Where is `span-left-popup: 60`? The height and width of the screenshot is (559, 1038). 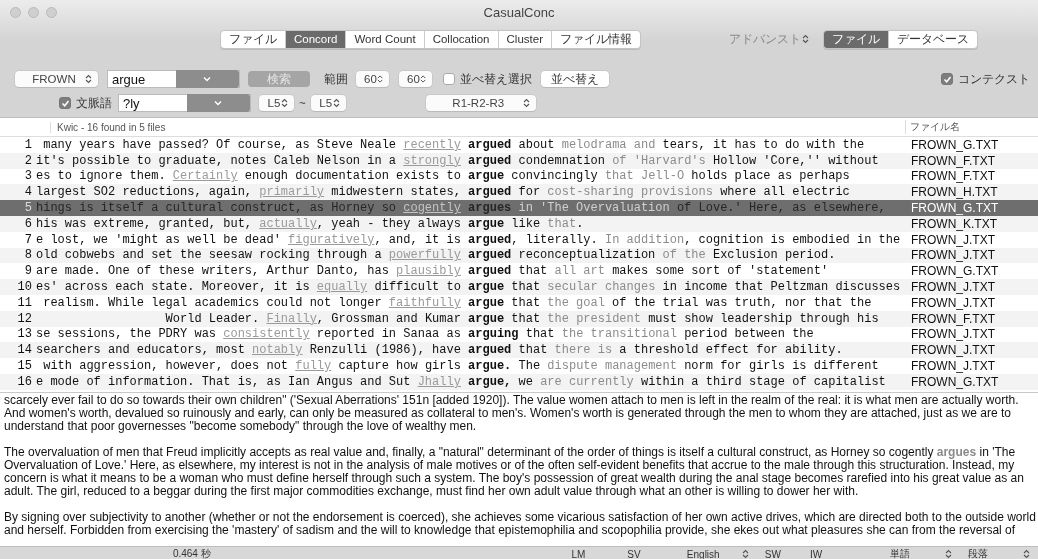 span-left-popup: 60 is located at coordinates (372, 79).